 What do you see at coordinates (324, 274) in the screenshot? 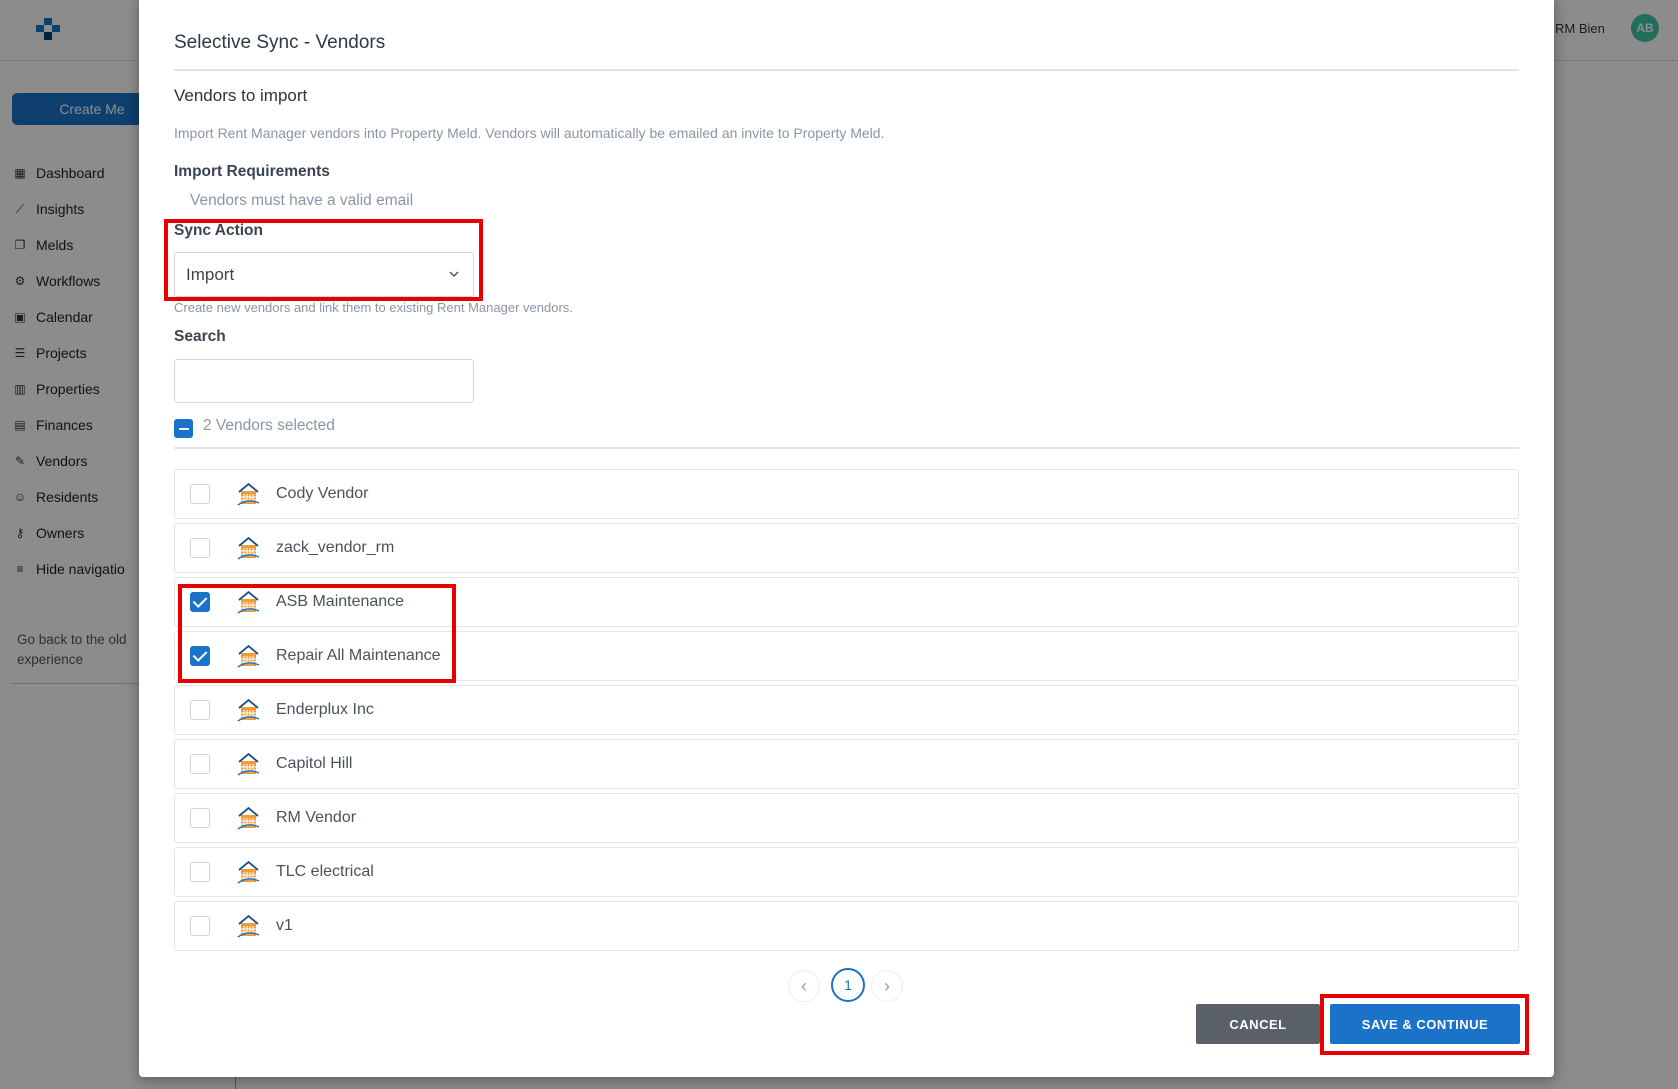
I see `sync-action-select: Import` at bounding box center [324, 274].